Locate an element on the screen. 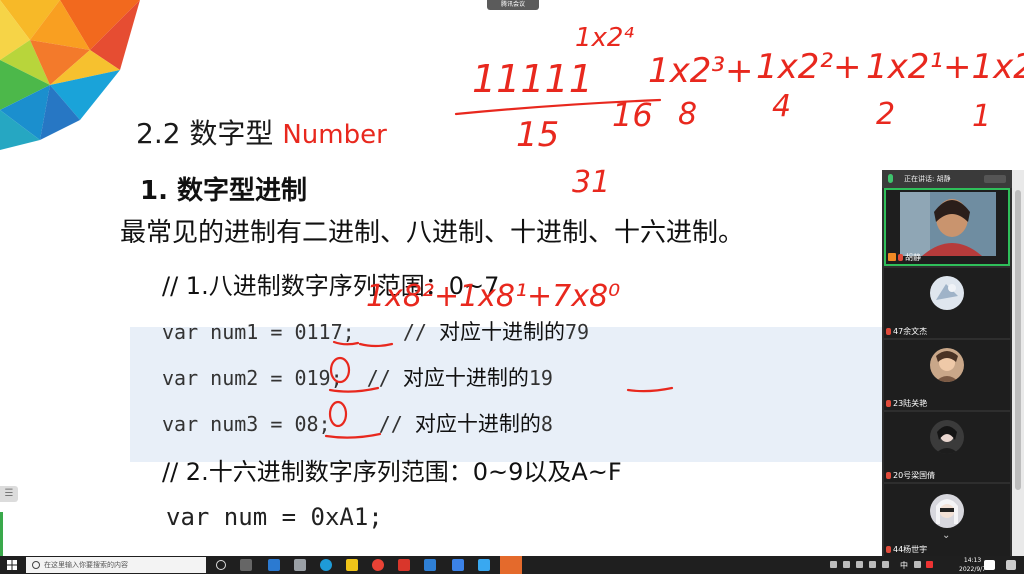 The image size is (1024, 574). participant-panel: 正在讲话: 胡静 胡静 47余文杰 23陆关艳 20号梁国倩 ⌄ 44杨世宇 is located at coordinates (947, 363).